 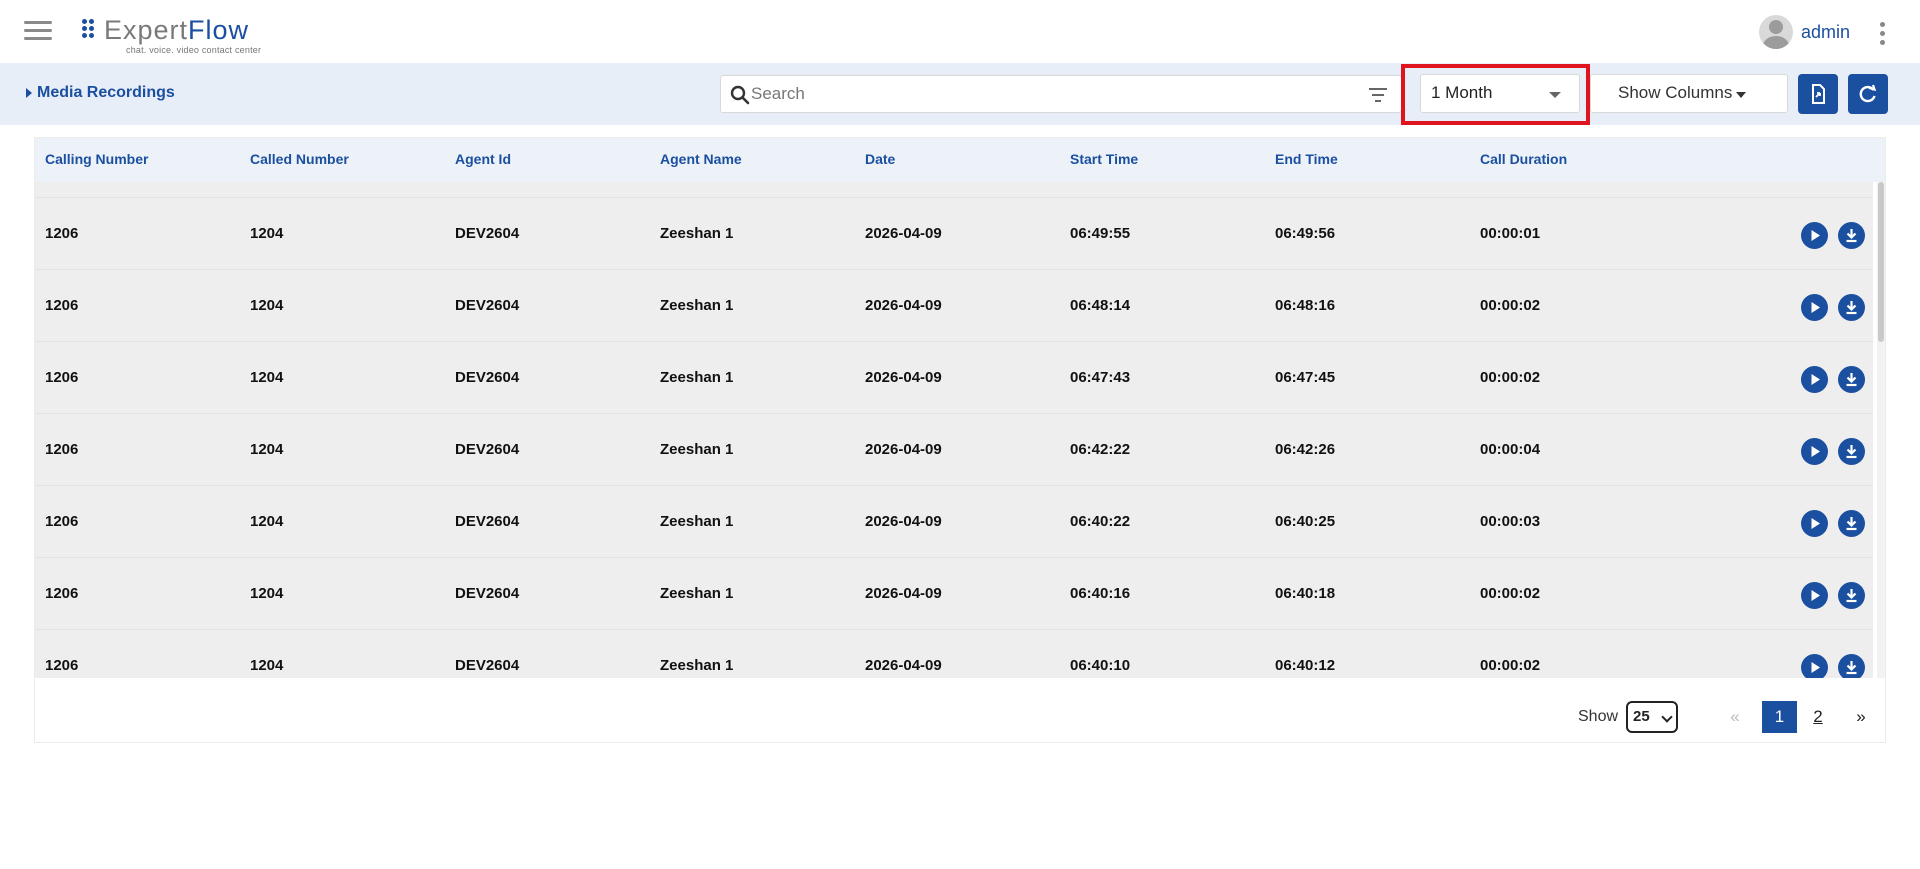 I want to click on column-header: Date, so click(x=880, y=159).